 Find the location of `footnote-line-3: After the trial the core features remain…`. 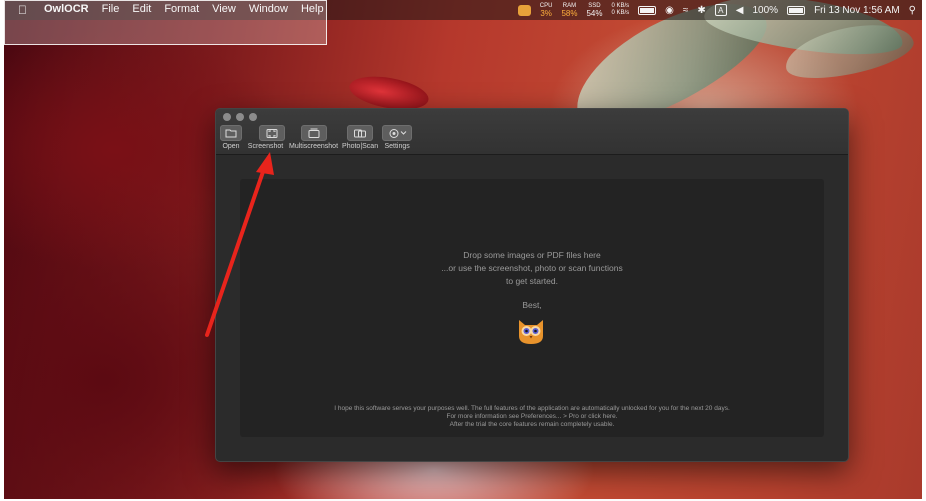

footnote-line-3: After the trial the core features remain… is located at coordinates (532, 424).